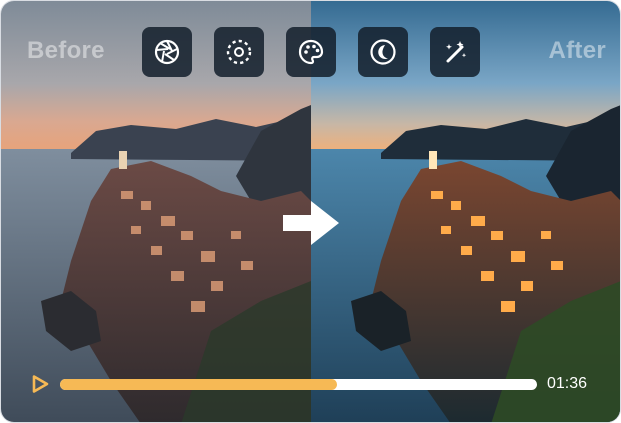 Image resolution: width=621 pixels, height=423 pixels. Describe the element at coordinates (577, 50) in the screenshot. I see `after-label: After` at that location.